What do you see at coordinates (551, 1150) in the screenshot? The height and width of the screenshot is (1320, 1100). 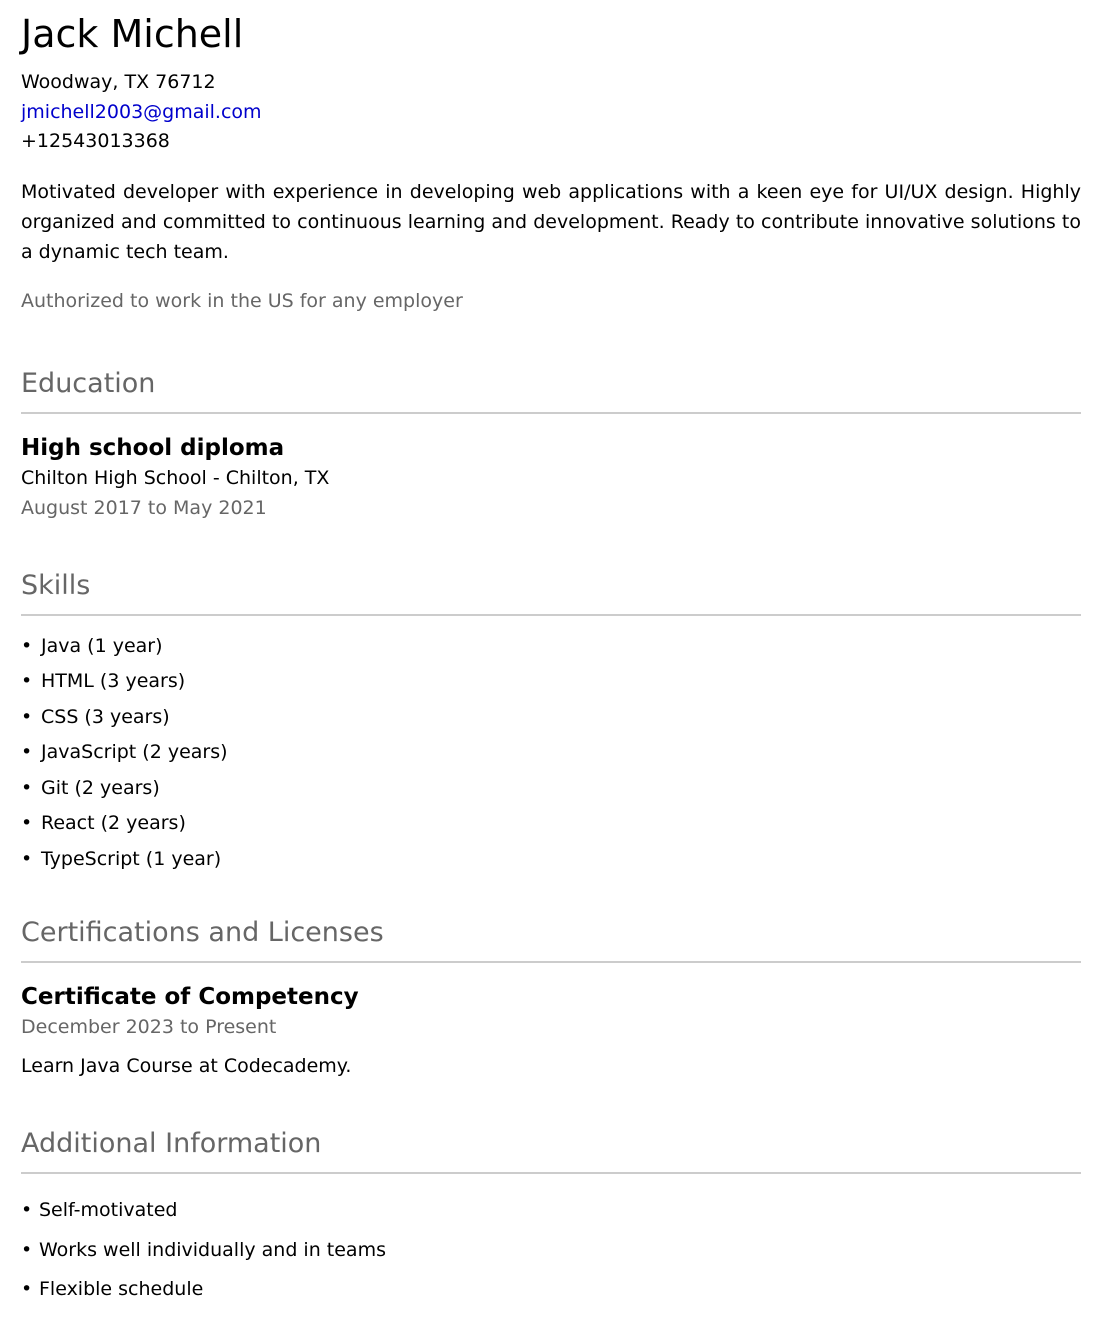 I see `additional-info-heading: Additional Information` at bounding box center [551, 1150].